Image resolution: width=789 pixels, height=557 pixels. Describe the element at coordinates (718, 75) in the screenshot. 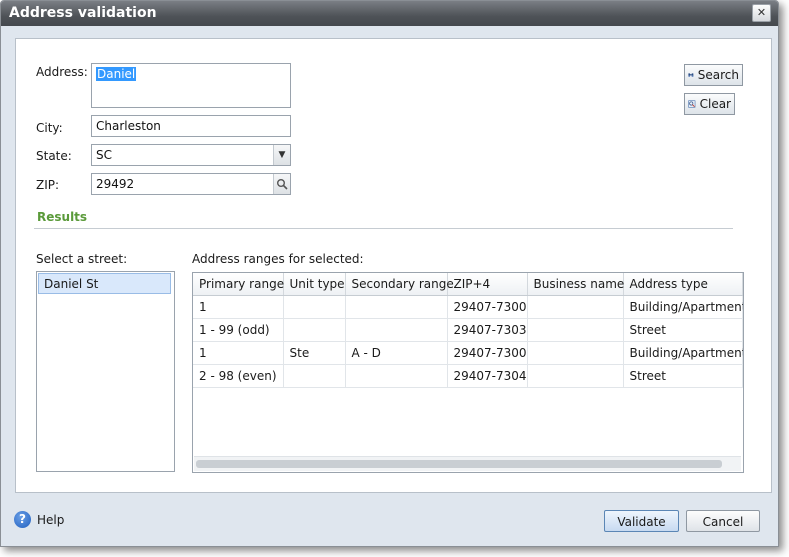

I see `search-button-label: Search` at that location.